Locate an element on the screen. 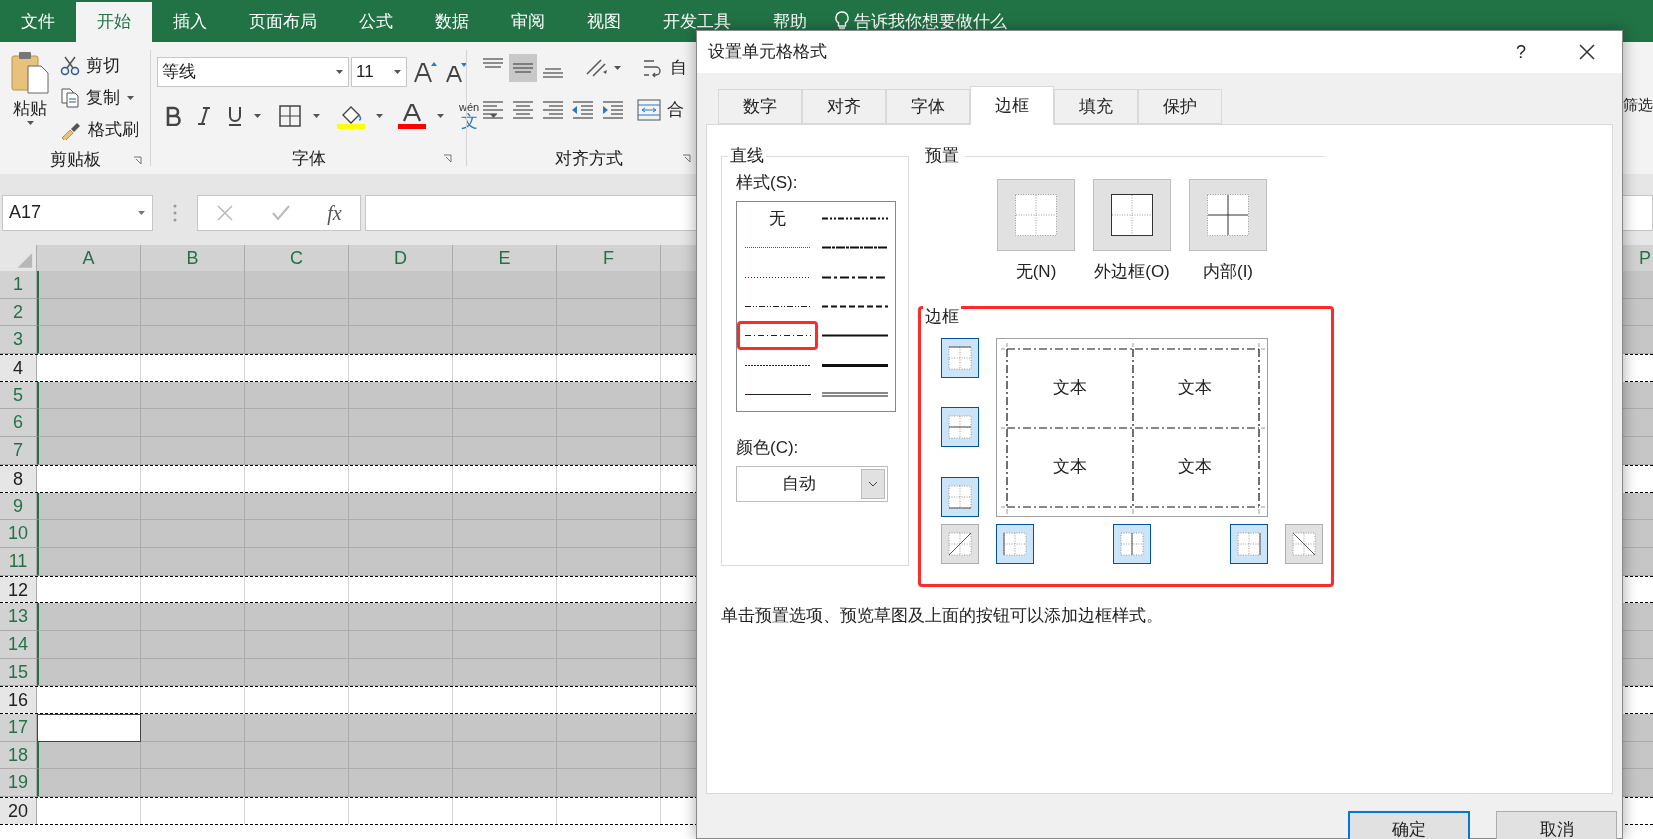 The image size is (1653, 839). format-painter-button: 格式刷 is located at coordinates (99, 130).